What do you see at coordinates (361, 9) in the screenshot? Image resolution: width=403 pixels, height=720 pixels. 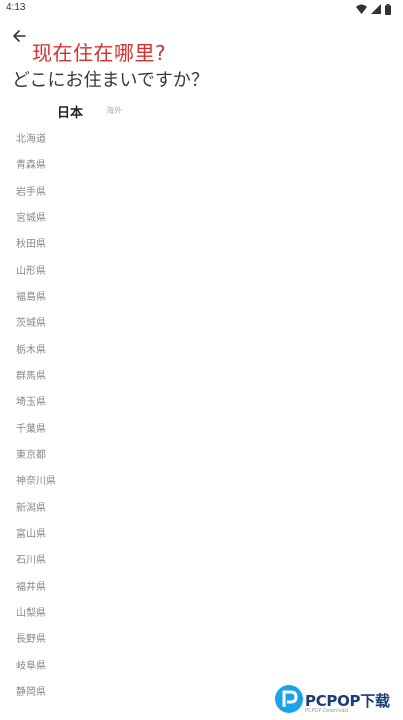 I see `wifi-icon` at bounding box center [361, 9].